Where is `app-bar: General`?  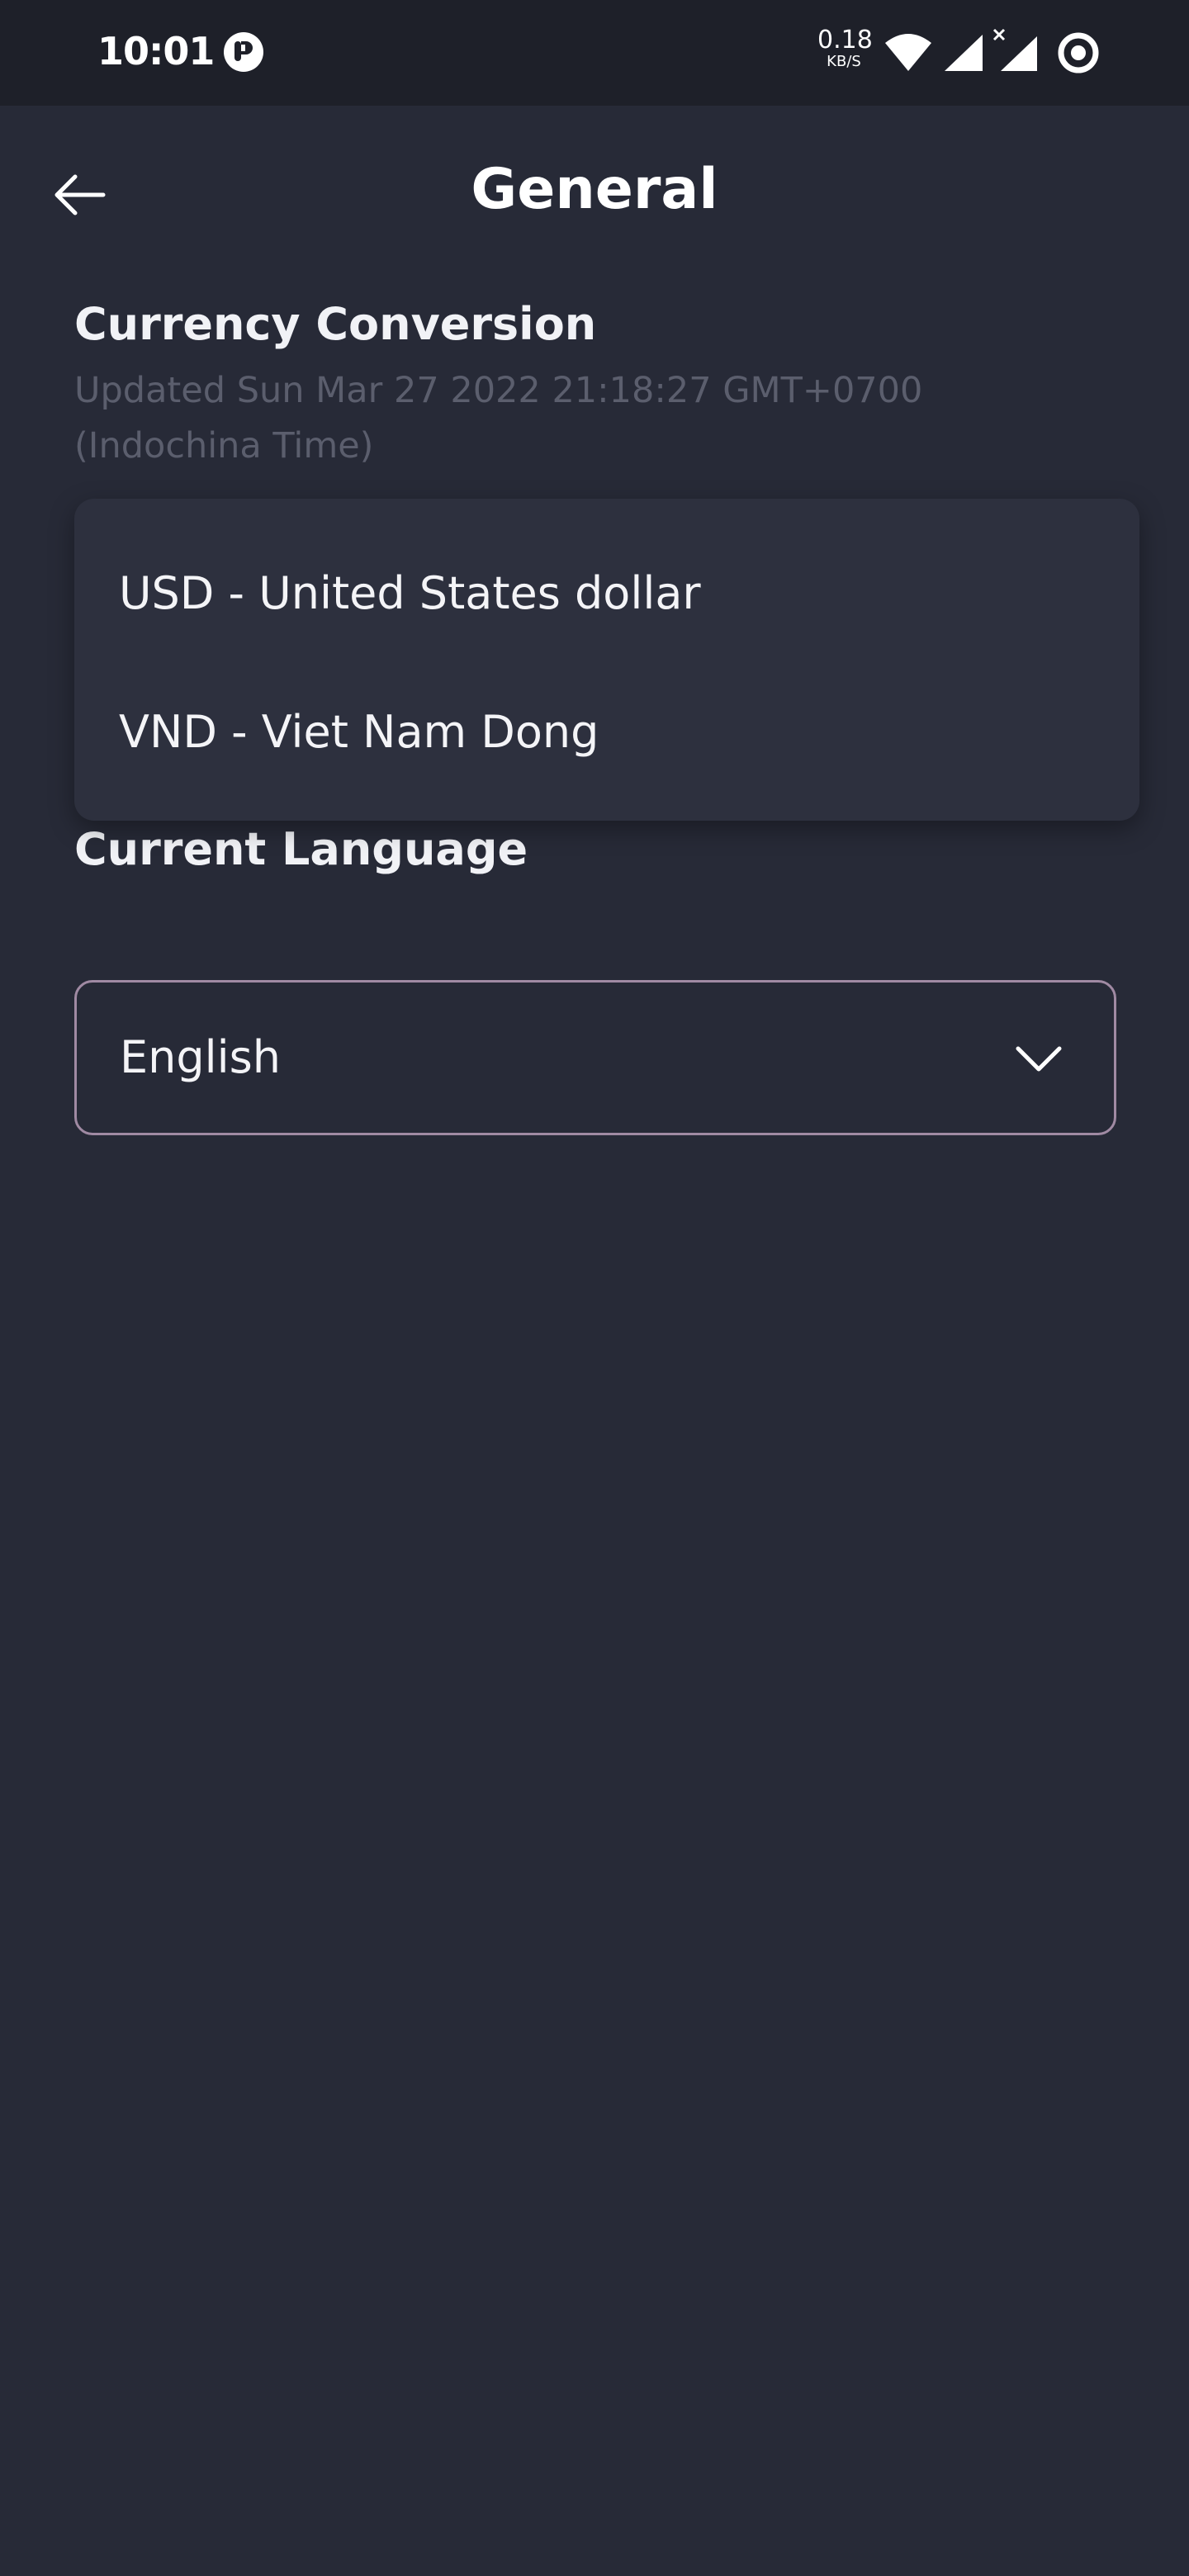
app-bar: General is located at coordinates (594, 187).